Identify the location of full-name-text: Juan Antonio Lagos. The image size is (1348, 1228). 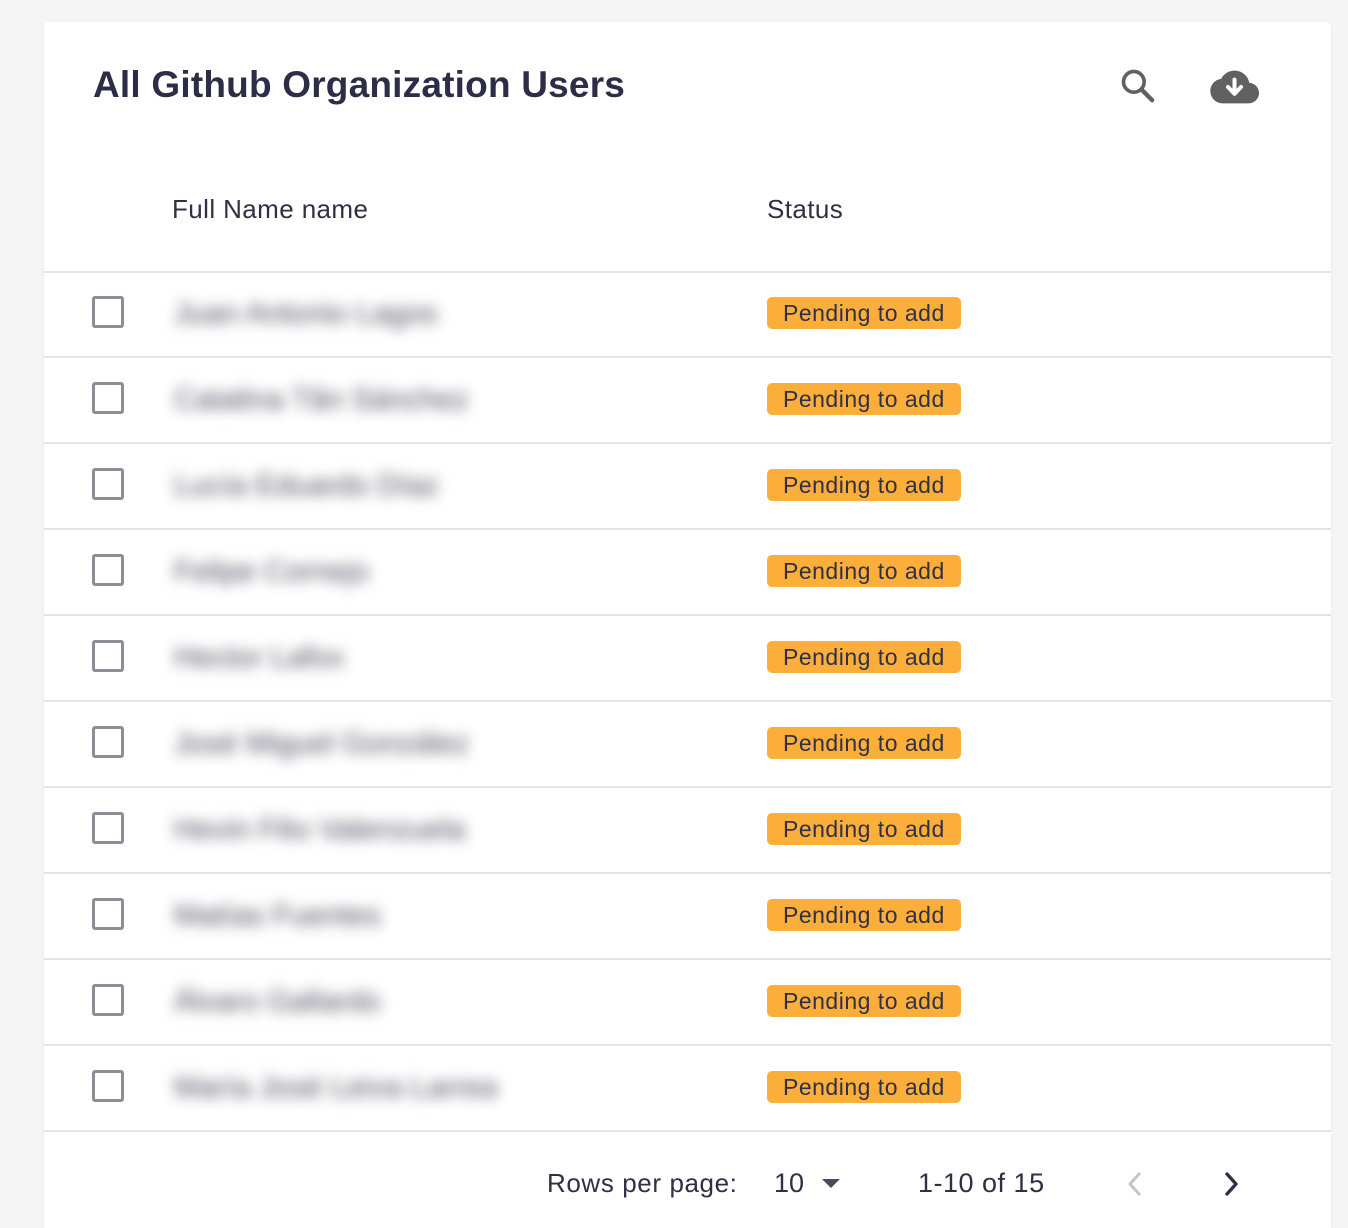
(306, 313).